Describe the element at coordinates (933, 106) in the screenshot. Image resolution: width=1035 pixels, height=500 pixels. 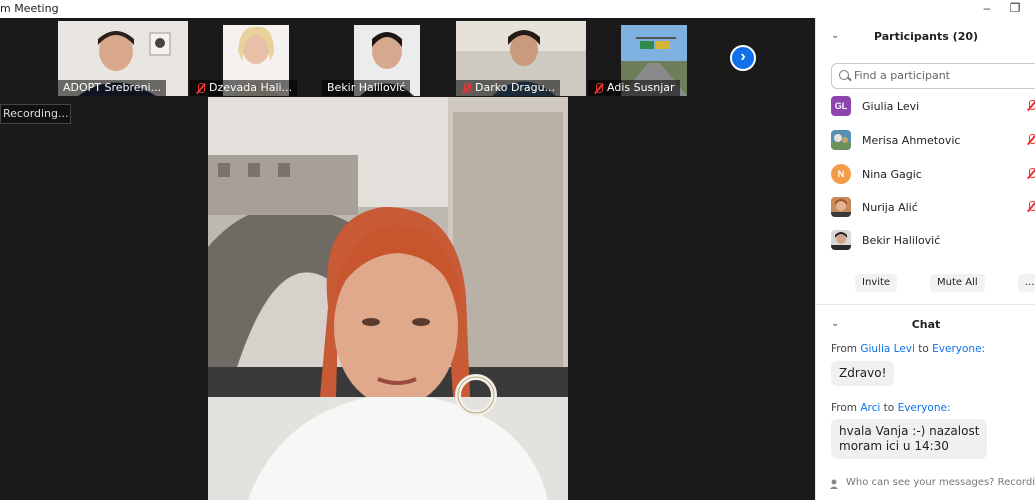
I see `participant-row: GL Giulia Levi` at that location.